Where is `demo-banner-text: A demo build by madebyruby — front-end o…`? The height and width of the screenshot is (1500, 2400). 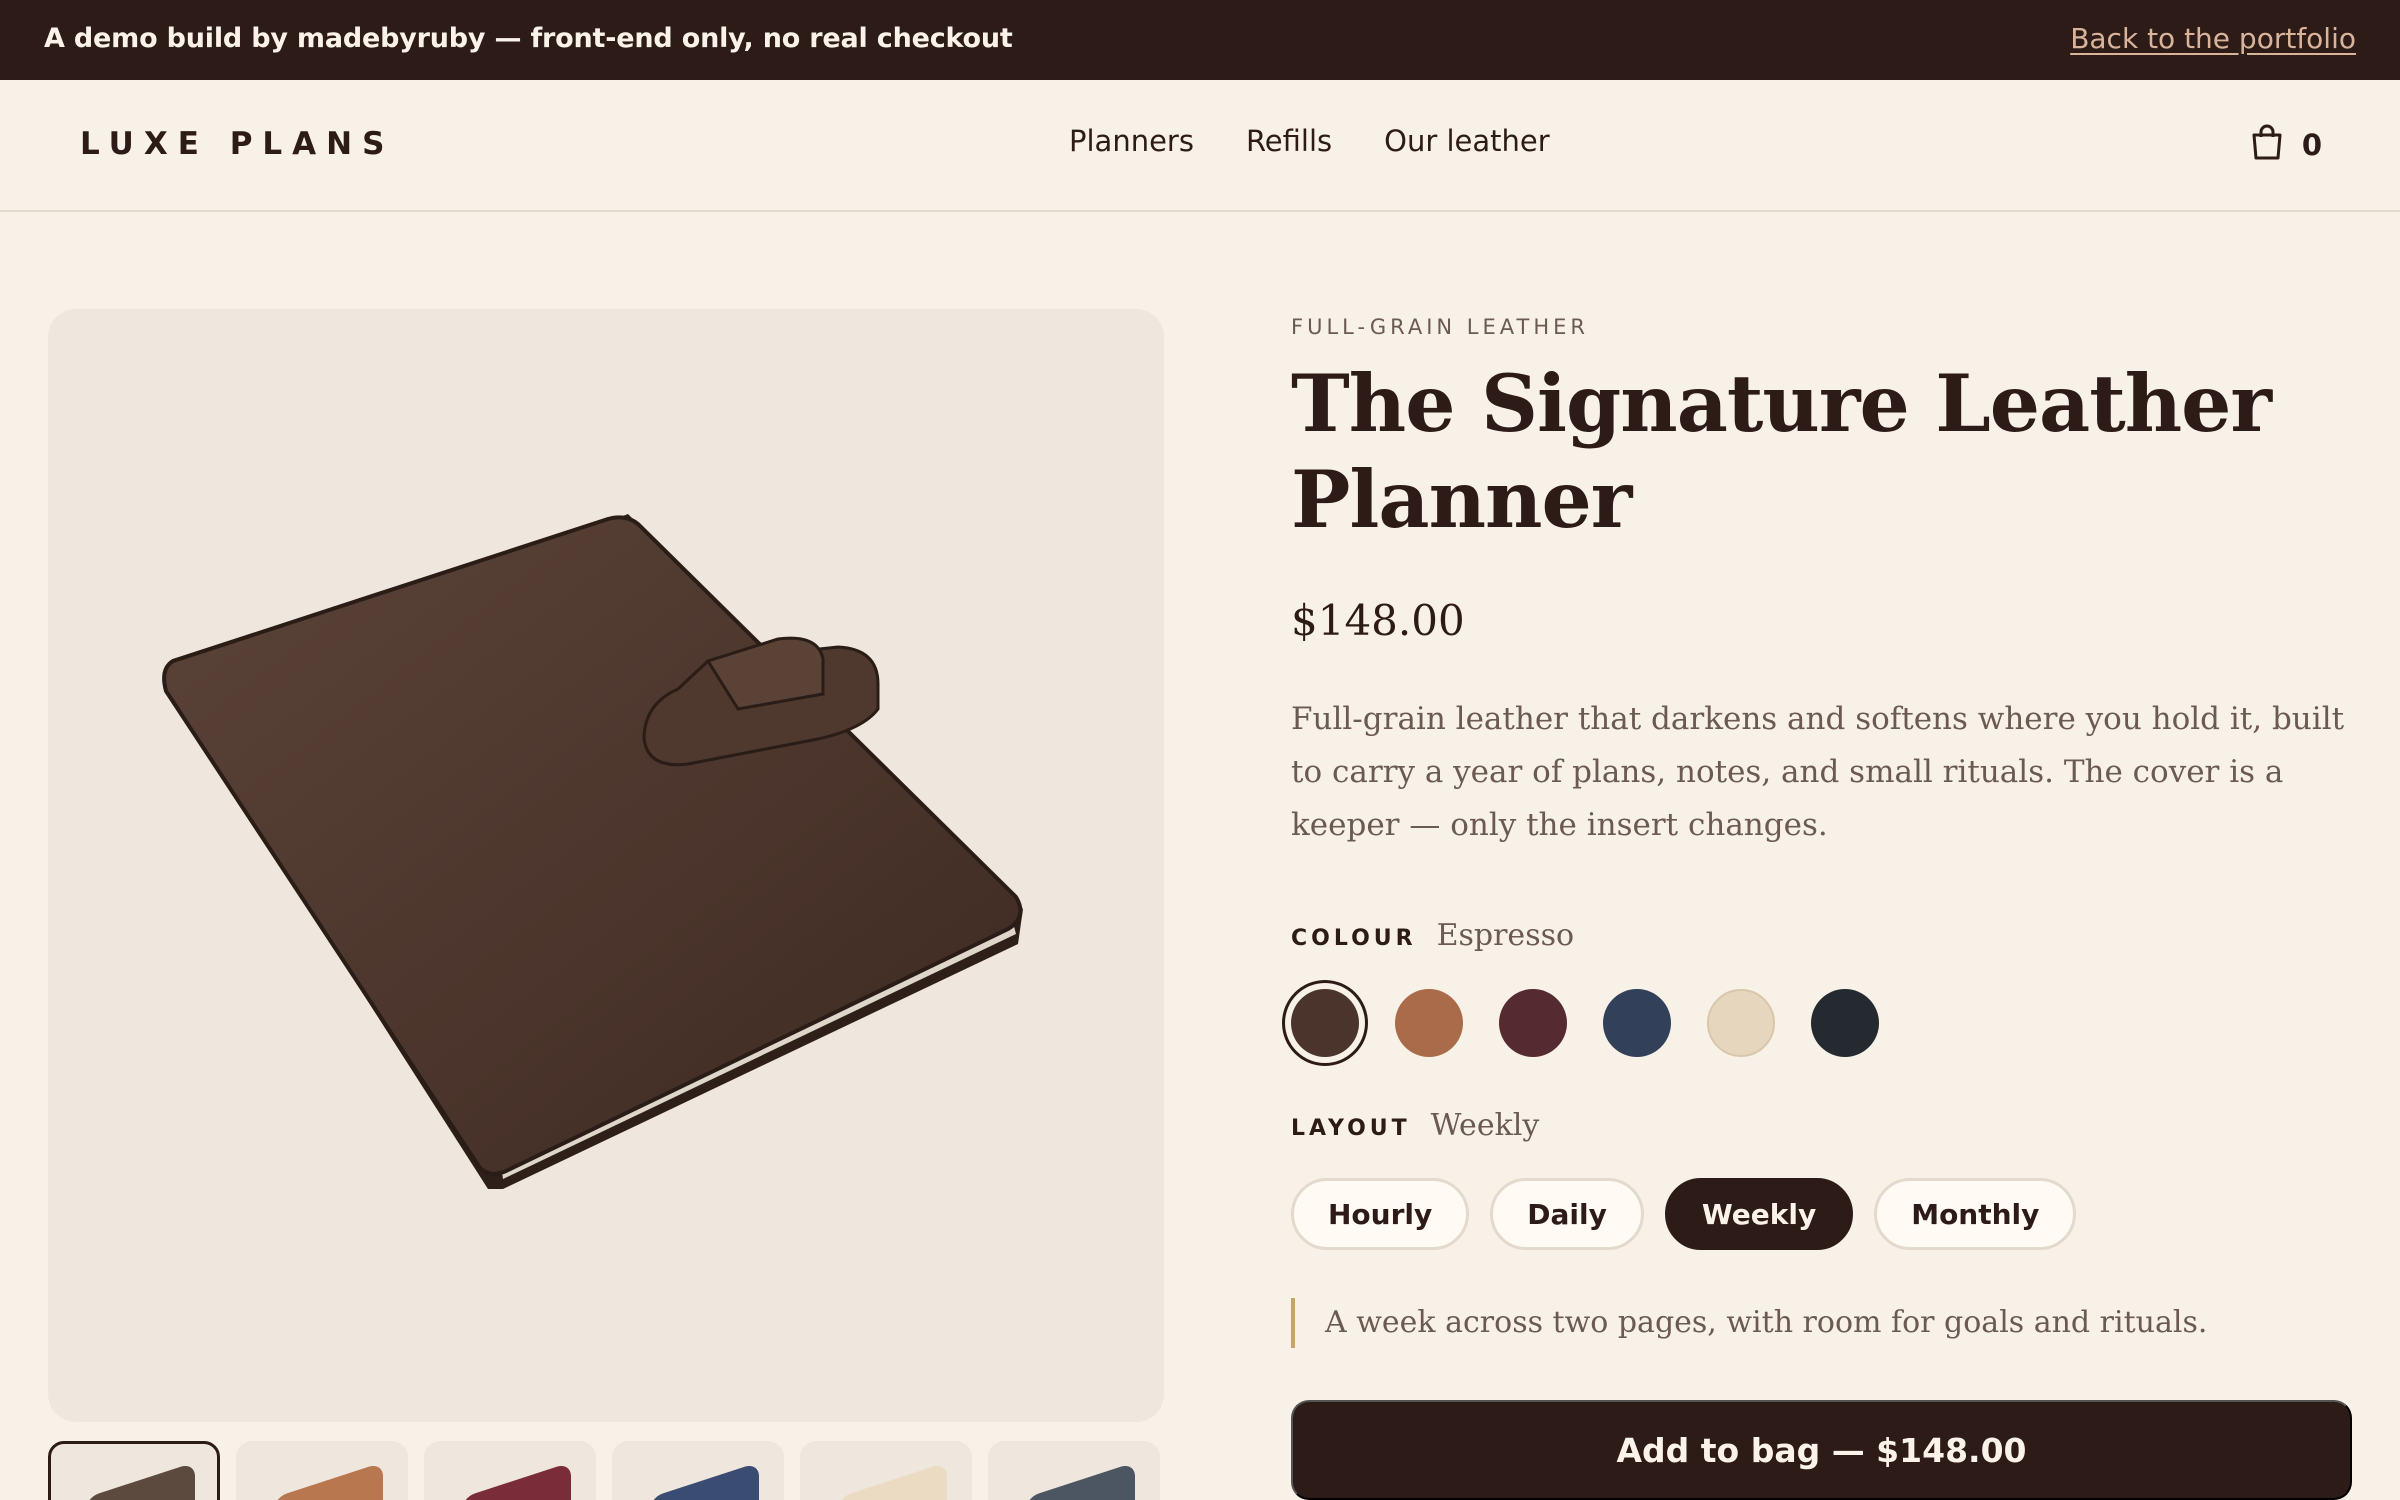 demo-banner-text: A demo build by madebyruby — front-end o… is located at coordinates (528, 38).